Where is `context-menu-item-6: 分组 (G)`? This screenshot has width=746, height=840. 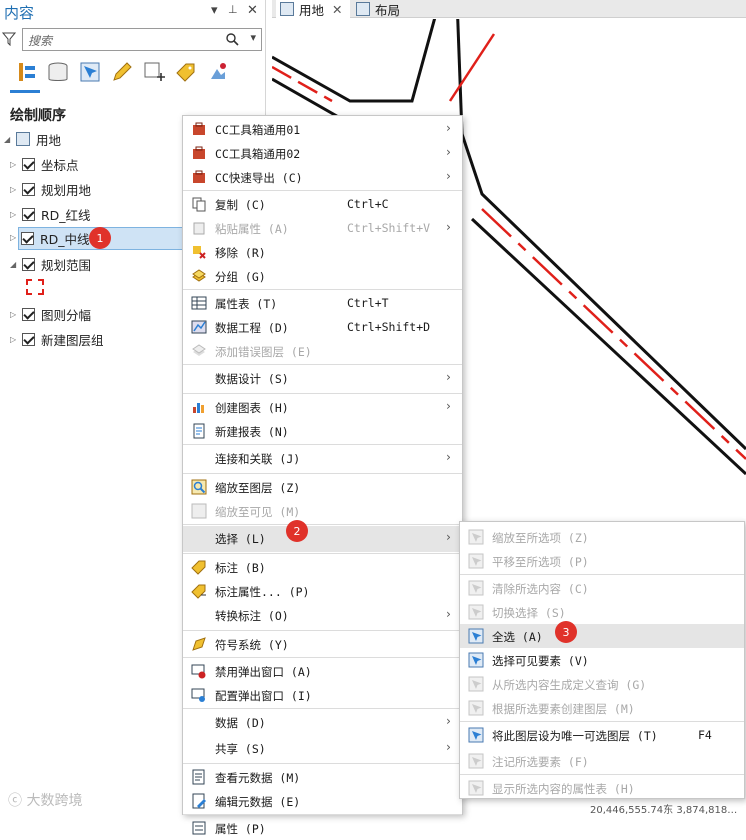
context-menu-item-6: 分组 (G) is located at coordinates (322, 276).